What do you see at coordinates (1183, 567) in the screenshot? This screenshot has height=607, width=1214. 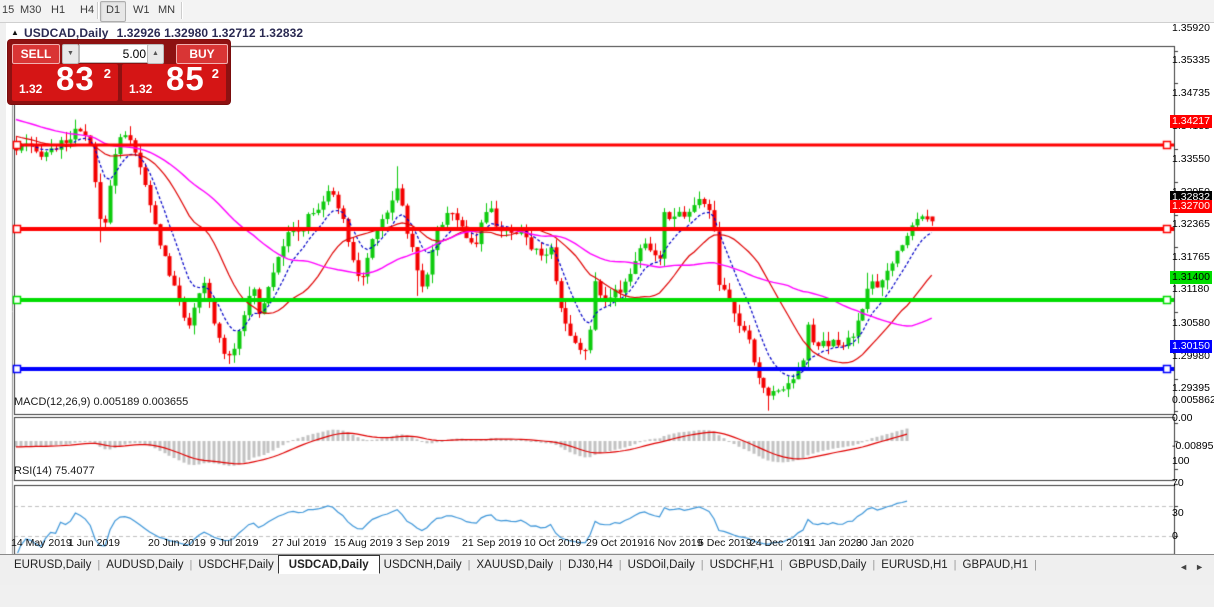 I see `tabs-scroll-left-button: ◄` at bounding box center [1183, 567].